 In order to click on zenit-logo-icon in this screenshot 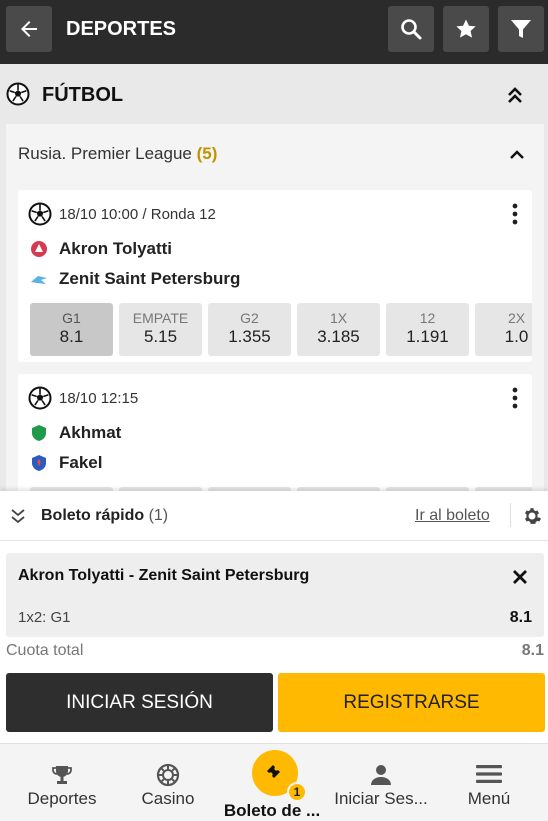, I will do `click(39, 280)`.